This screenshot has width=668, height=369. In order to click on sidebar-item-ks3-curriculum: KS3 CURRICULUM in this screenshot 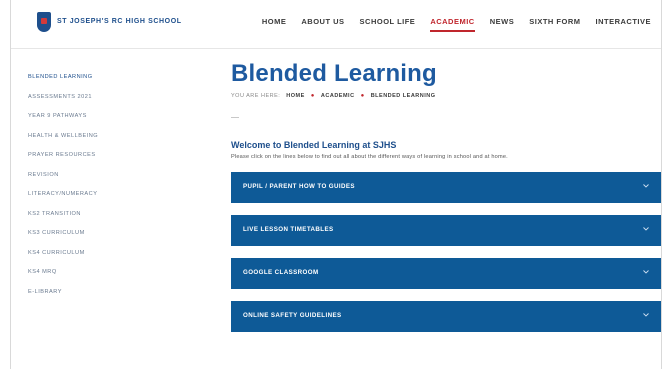, I will do `click(103, 234)`.